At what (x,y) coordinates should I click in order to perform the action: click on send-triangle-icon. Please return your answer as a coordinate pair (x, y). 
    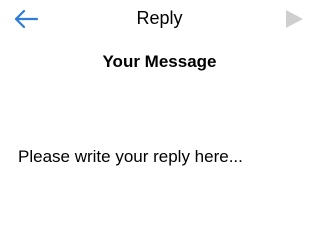
    Looking at the image, I should click on (294, 19).